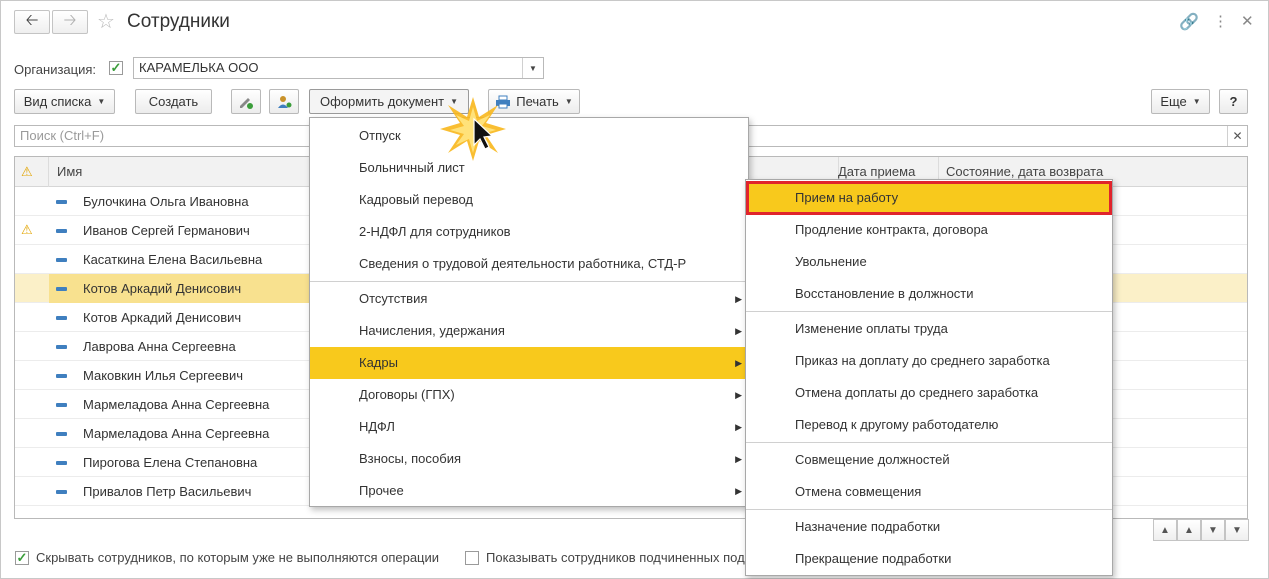 The height and width of the screenshot is (579, 1269). What do you see at coordinates (416, 199) in the screenshot?
I see `menu-item-label: Кадровый перевод` at bounding box center [416, 199].